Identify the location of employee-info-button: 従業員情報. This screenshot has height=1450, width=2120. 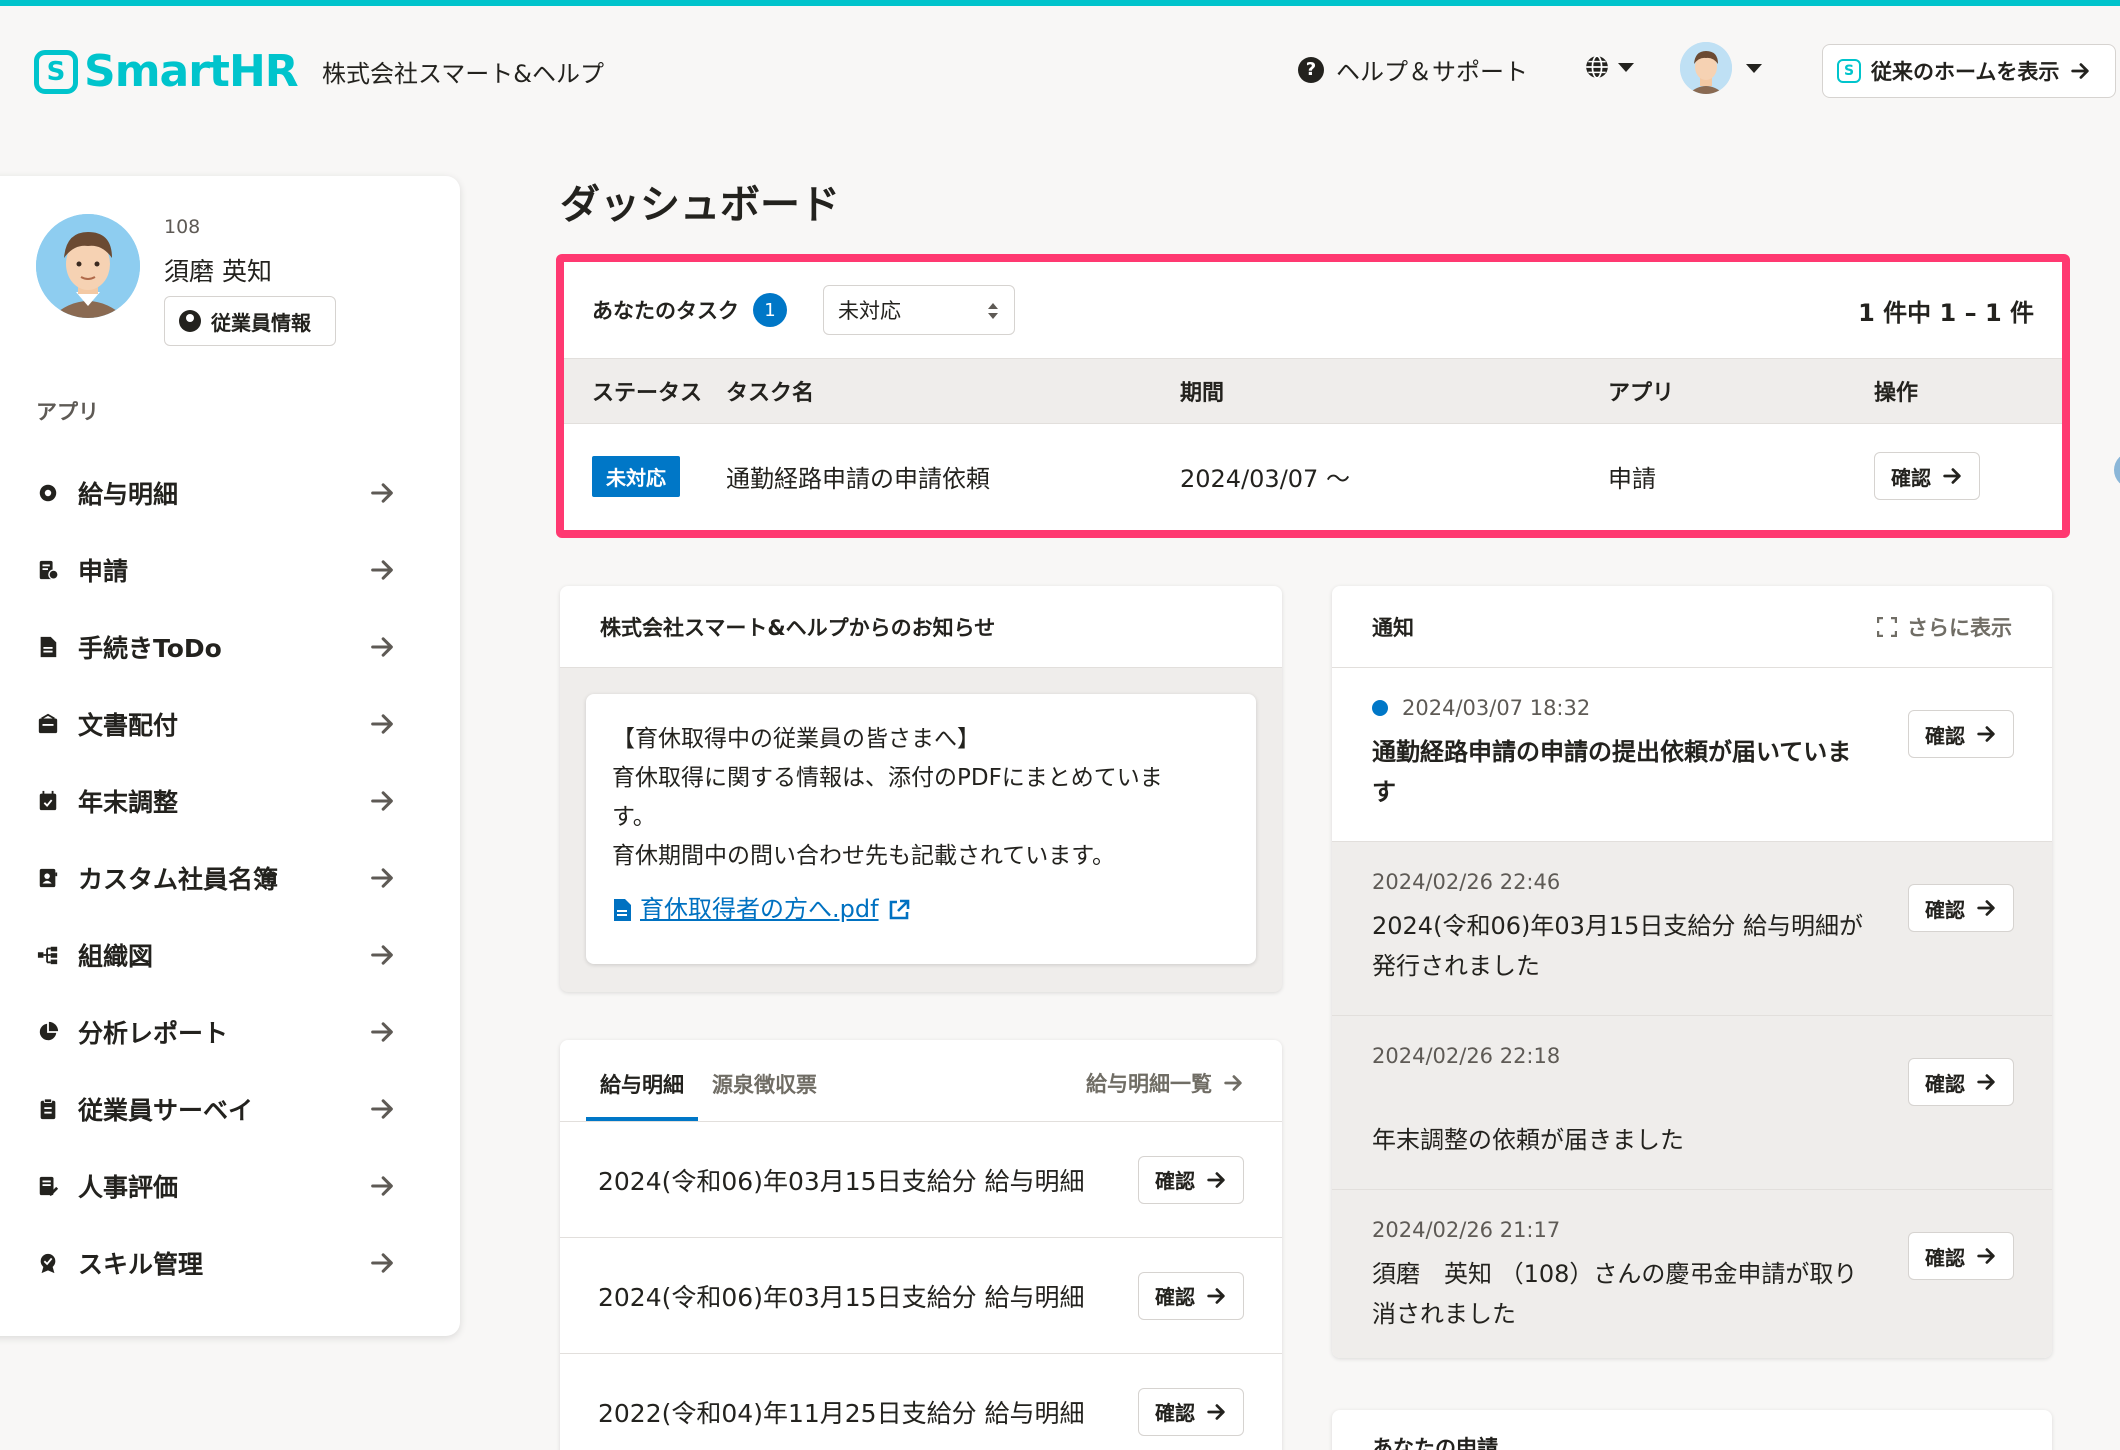
(250, 321).